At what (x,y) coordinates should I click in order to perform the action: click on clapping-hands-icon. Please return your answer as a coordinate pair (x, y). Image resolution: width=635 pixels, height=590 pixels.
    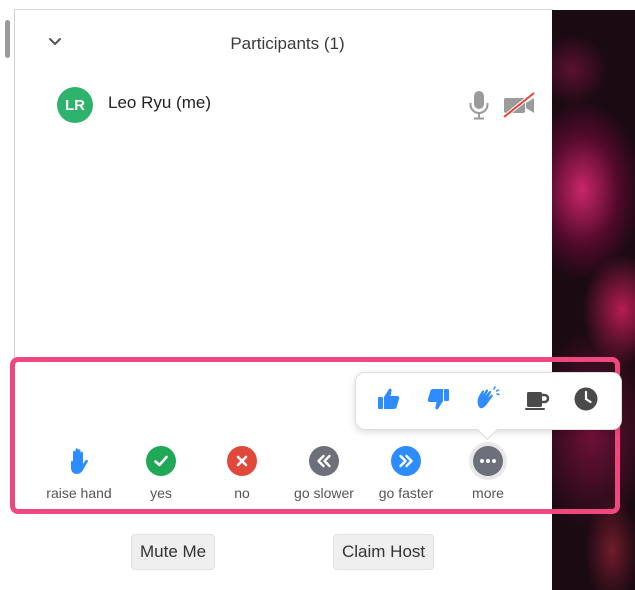
    Looking at the image, I should click on (487, 399).